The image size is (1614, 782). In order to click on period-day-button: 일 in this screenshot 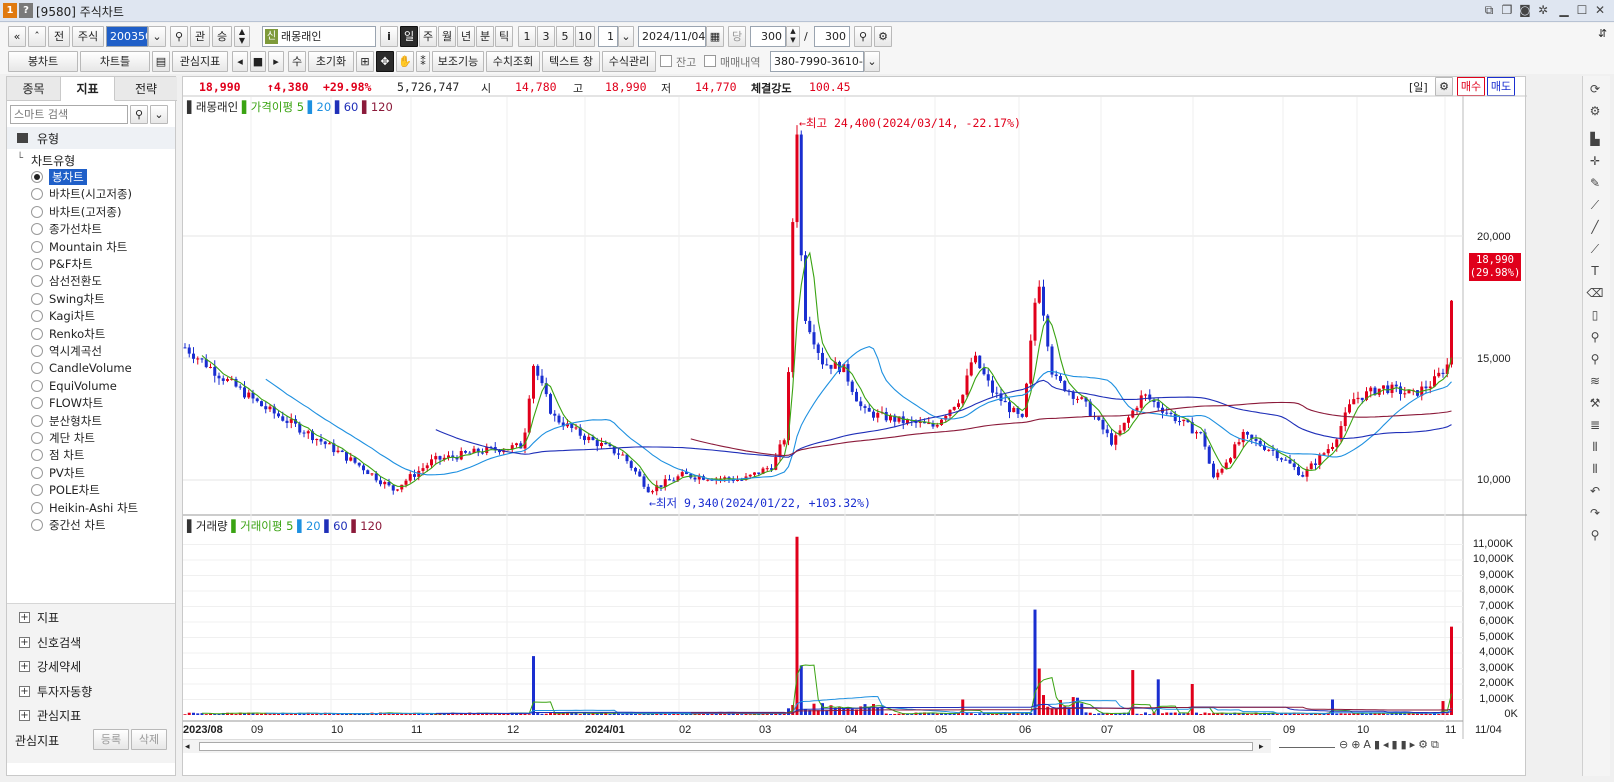, I will do `click(409, 36)`.